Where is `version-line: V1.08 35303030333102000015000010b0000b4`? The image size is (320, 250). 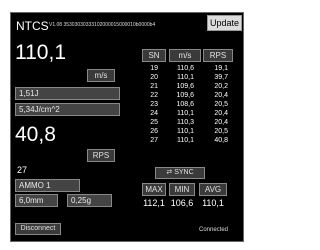
version-line: V1.08 35303030333102000015000010b0000b4 is located at coordinates (102, 25).